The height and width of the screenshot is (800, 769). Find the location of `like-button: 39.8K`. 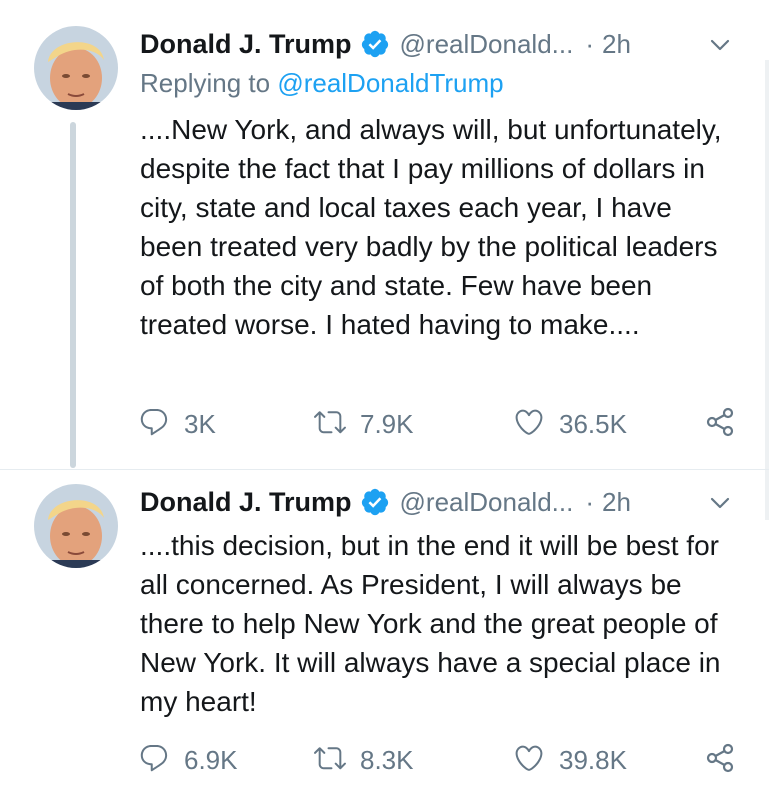

like-button: 39.8K is located at coordinates (570, 760).